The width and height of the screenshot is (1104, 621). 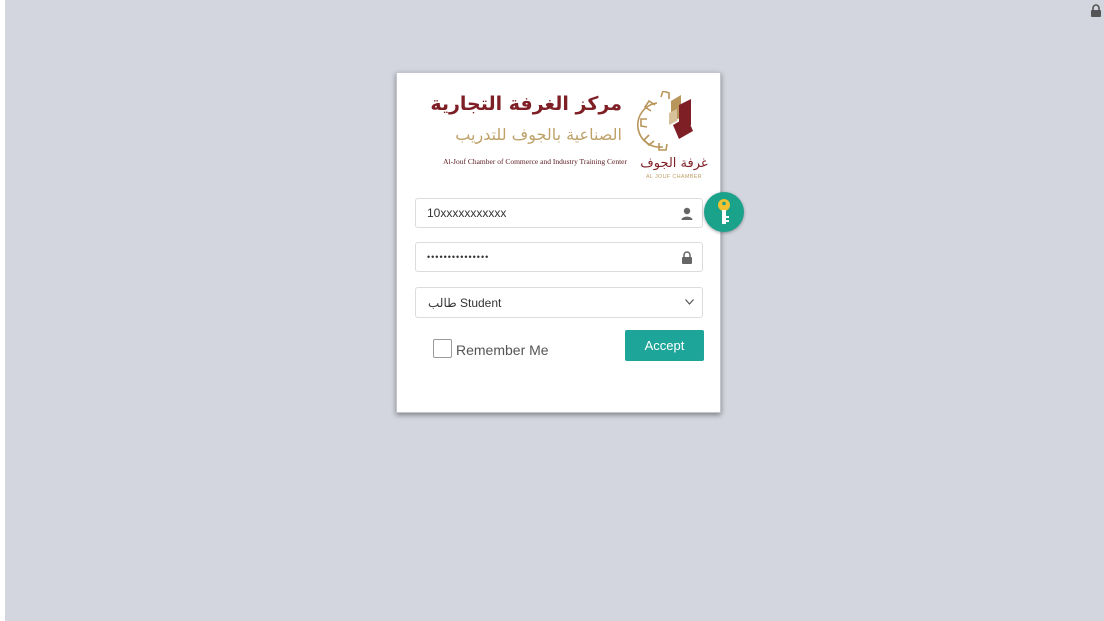 What do you see at coordinates (665, 121) in the screenshot?
I see `chamber-emblem-icon` at bounding box center [665, 121].